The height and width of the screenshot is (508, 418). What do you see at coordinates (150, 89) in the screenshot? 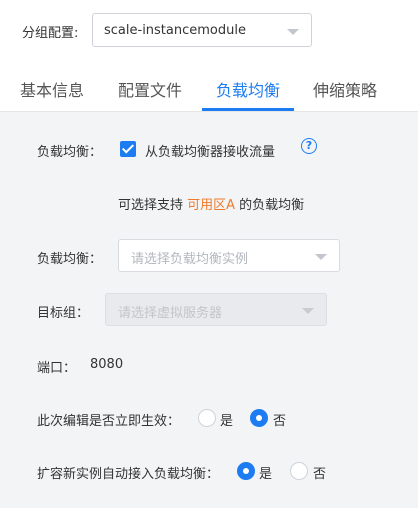
I see `tab-config-file: 配置文件` at bounding box center [150, 89].